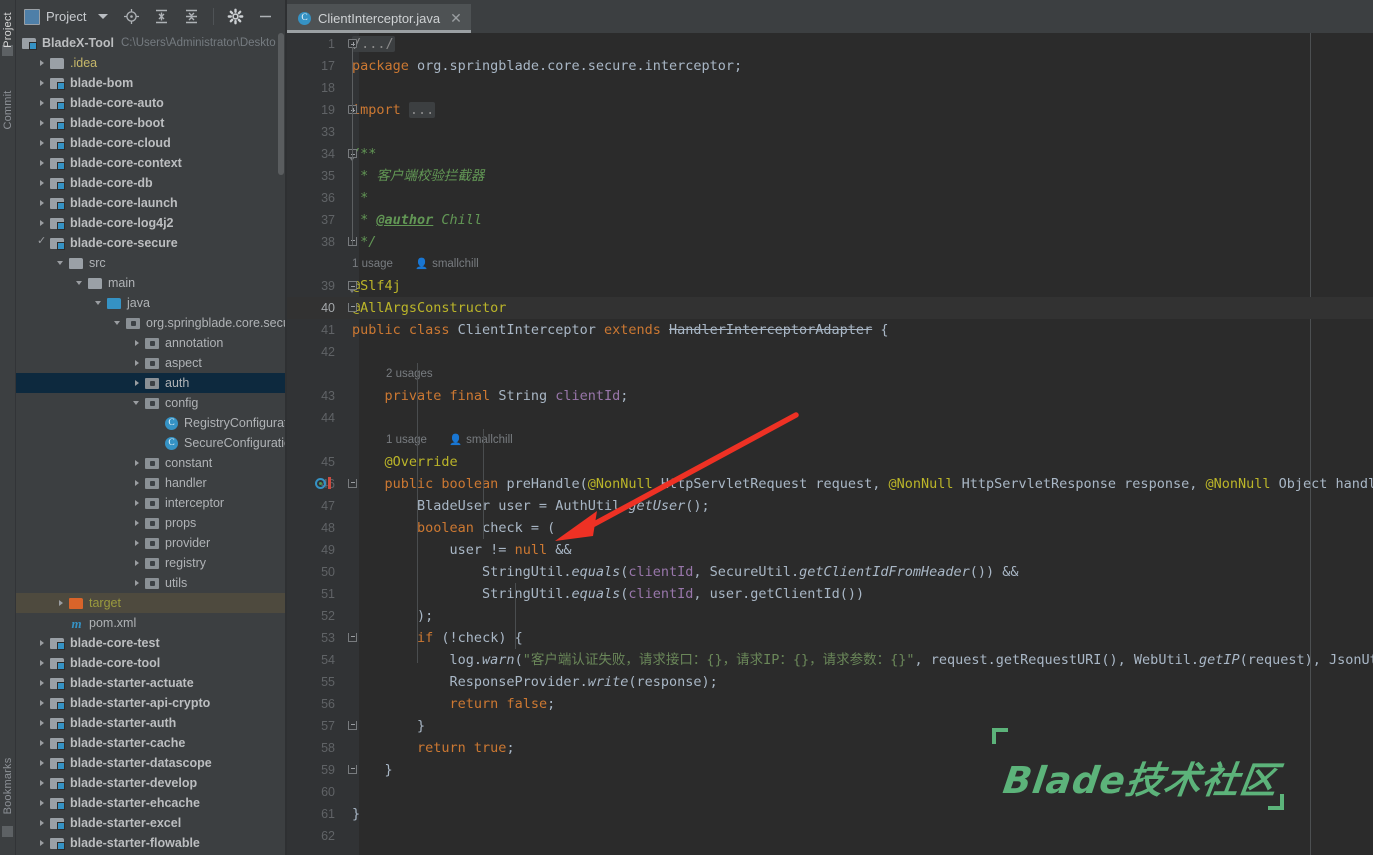 This screenshot has width=1373, height=855. What do you see at coordinates (151, 143) in the screenshot?
I see `tree-row-blade-core-cloud: blade-core-cloud` at bounding box center [151, 143].